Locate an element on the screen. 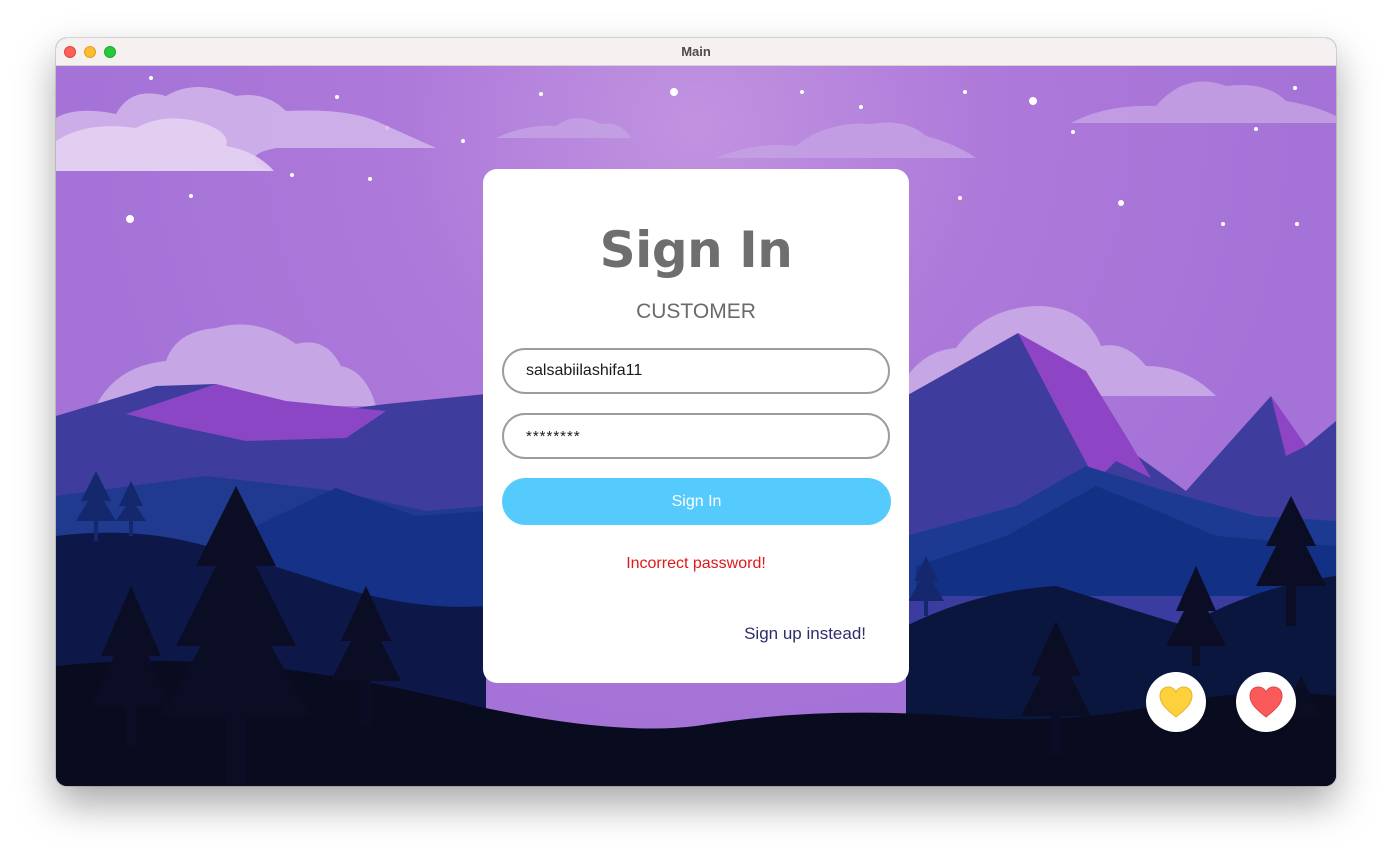 Image resolution: width=1392 pixels, height=860 pixels. red-heart-button is located at coordinates (1266, 702).